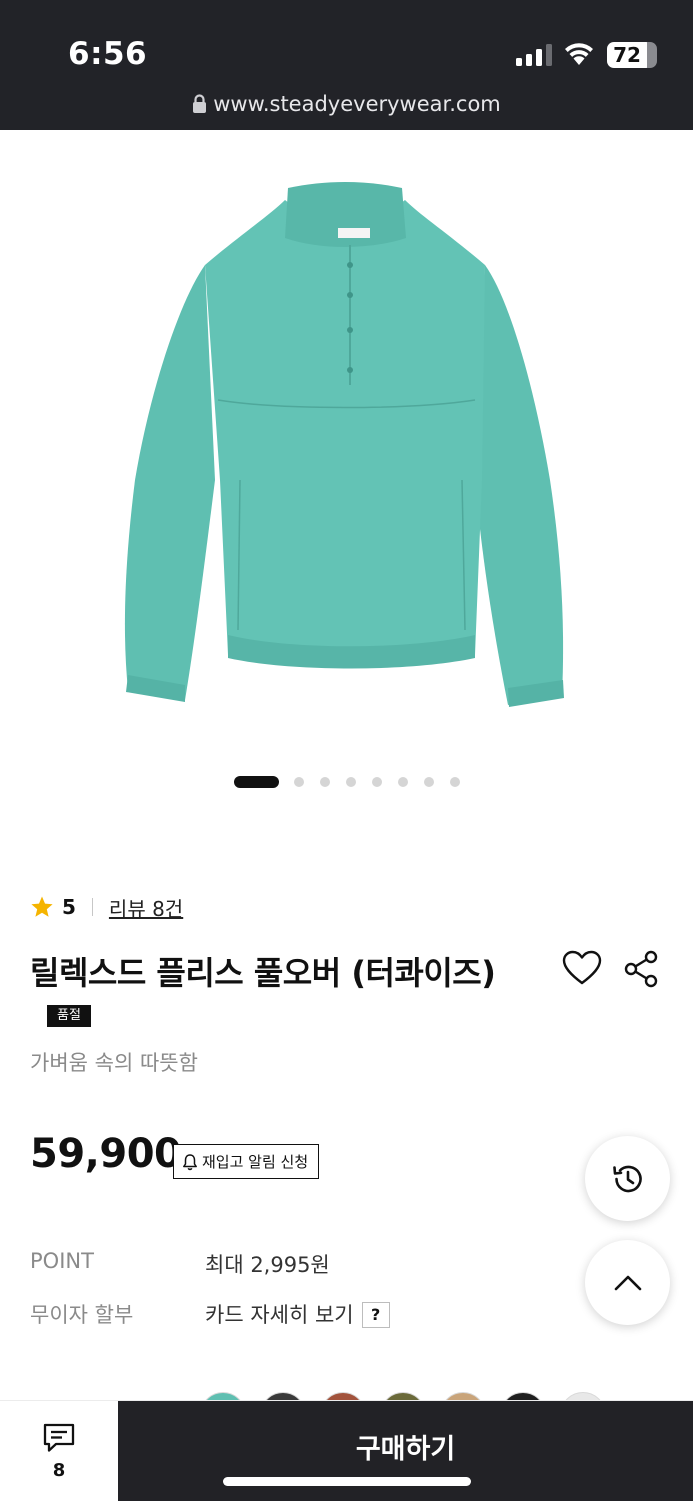 The image size is (693, 1501). What do you see at coordinates (114, 1063) in the screenshot?
I see `product-subtitle: 가벼움 속의 따뜻함` at bounding box center [114, 1063].